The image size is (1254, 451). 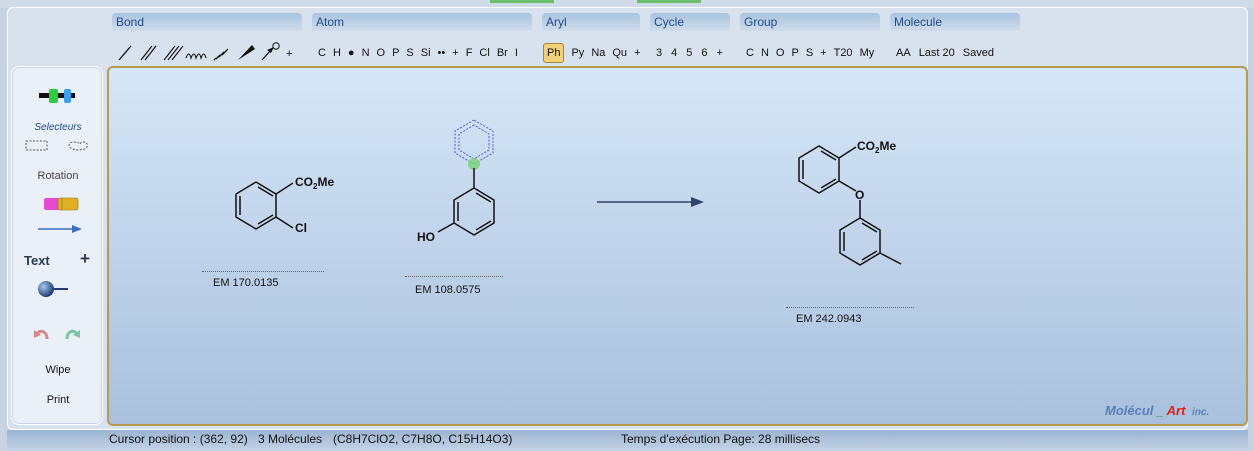 I want to click on molecule-2-substituent: HO, so click(x=426, y=237).